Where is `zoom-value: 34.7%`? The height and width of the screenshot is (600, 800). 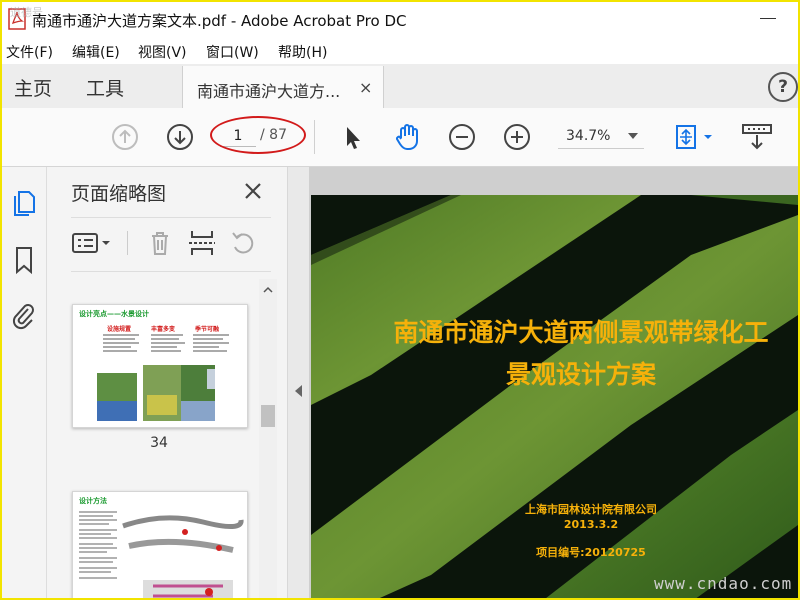
zoom-value: 34.7% is located at coordinates (588, 136).